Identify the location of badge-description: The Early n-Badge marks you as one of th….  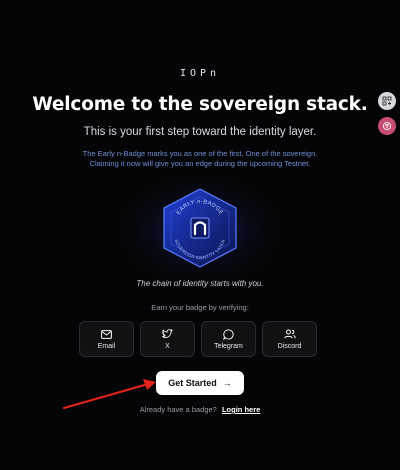
(200, 159).